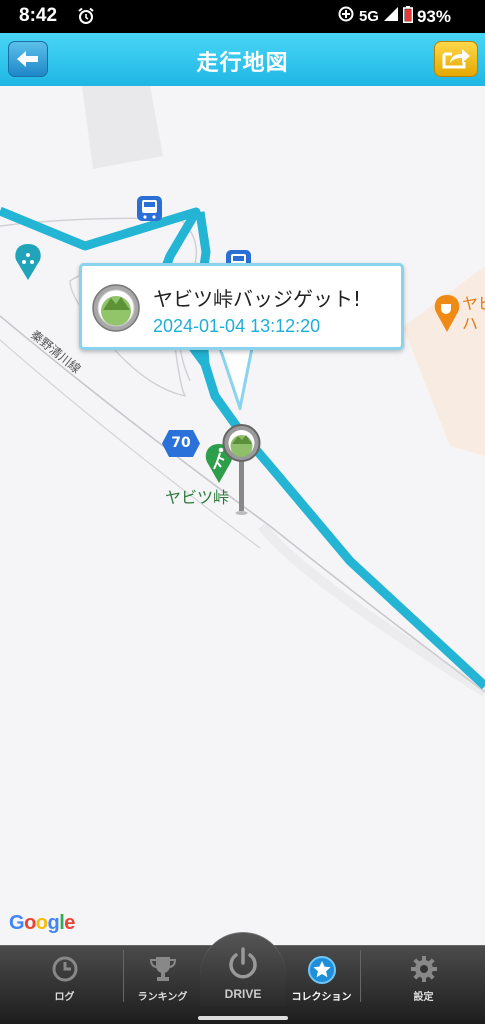  I want to click on nav-item-settings: 設定, so click(423, 976).